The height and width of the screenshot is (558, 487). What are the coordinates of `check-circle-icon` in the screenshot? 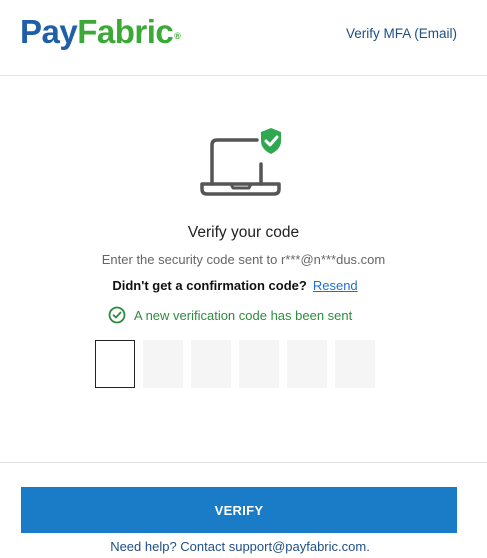 It's located at (117, 315).